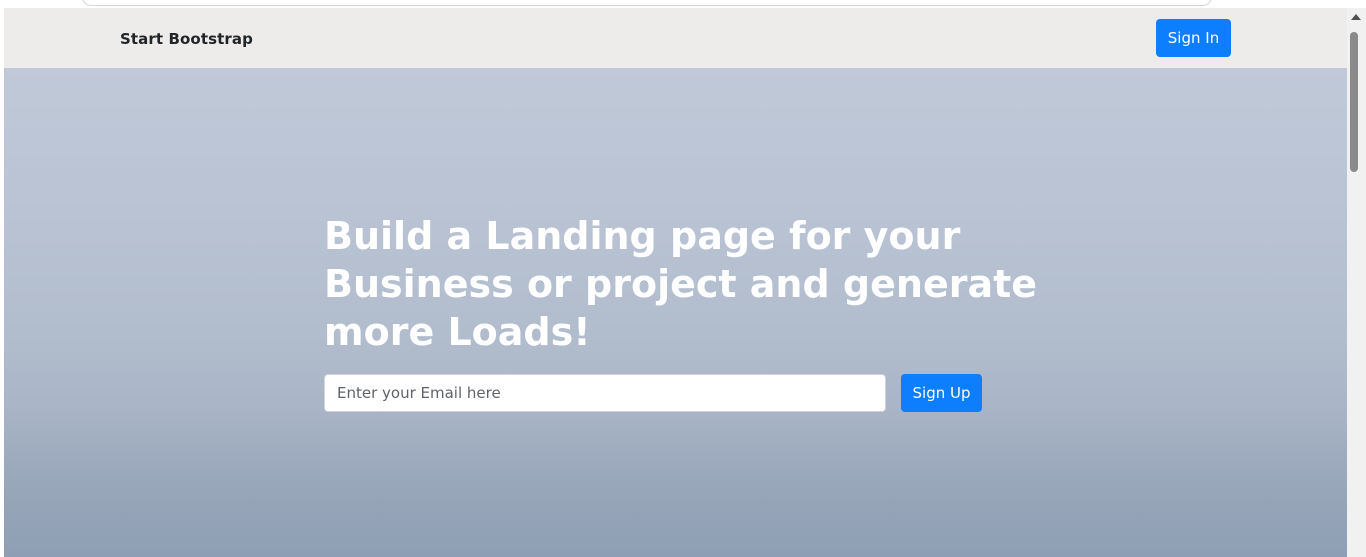 Image resolution: width=1366 pixels, height=557 pixels. I want to click on sign-in-button: Sign In, so click(1193, 38).